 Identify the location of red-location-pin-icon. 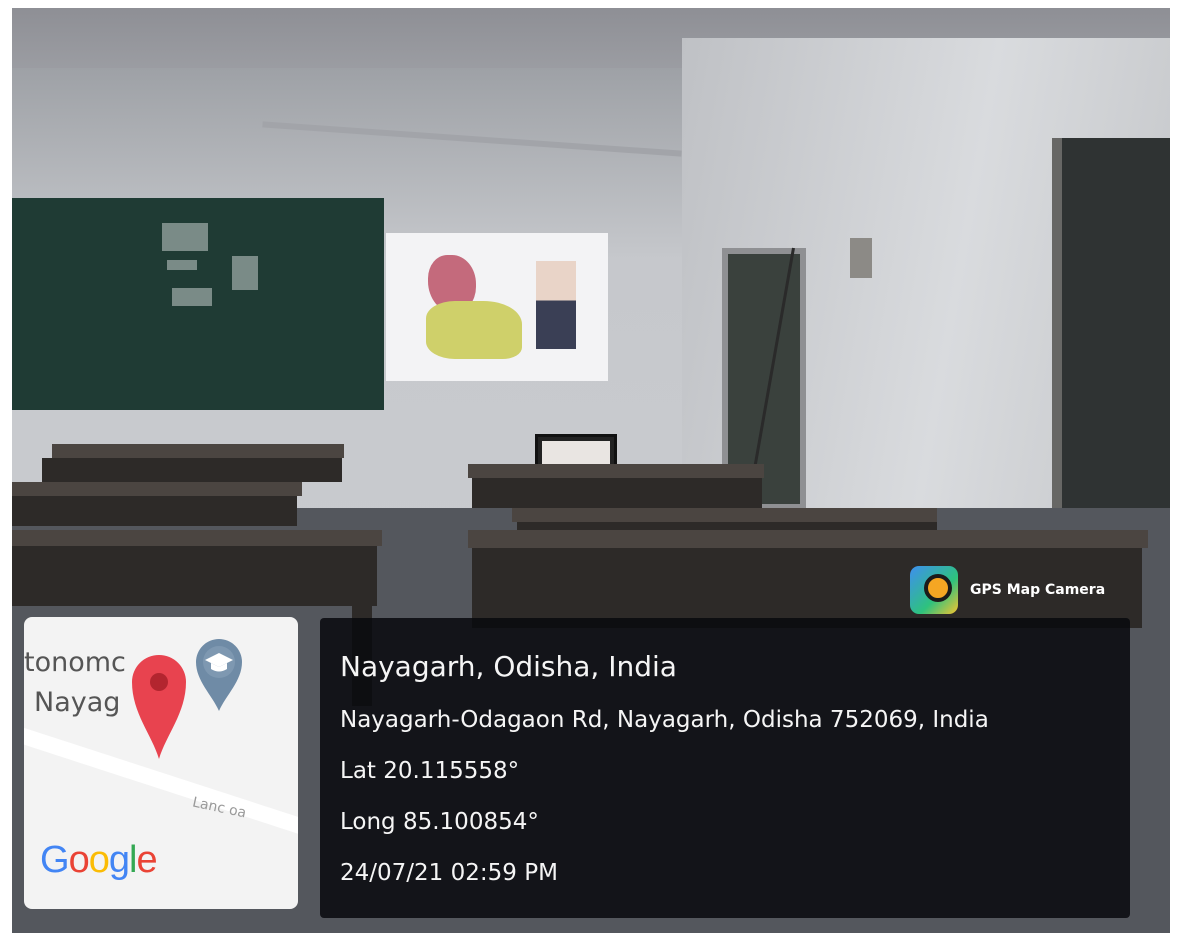
(159, 707).